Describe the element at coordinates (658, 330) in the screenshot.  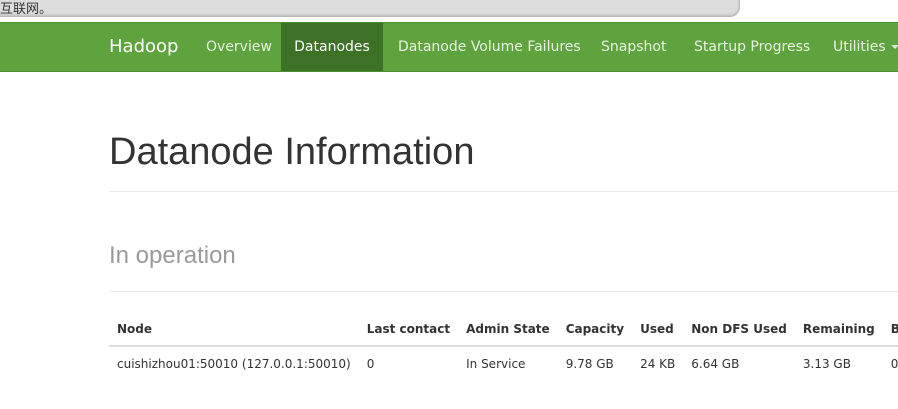
I see `column-header: Used` at that location.